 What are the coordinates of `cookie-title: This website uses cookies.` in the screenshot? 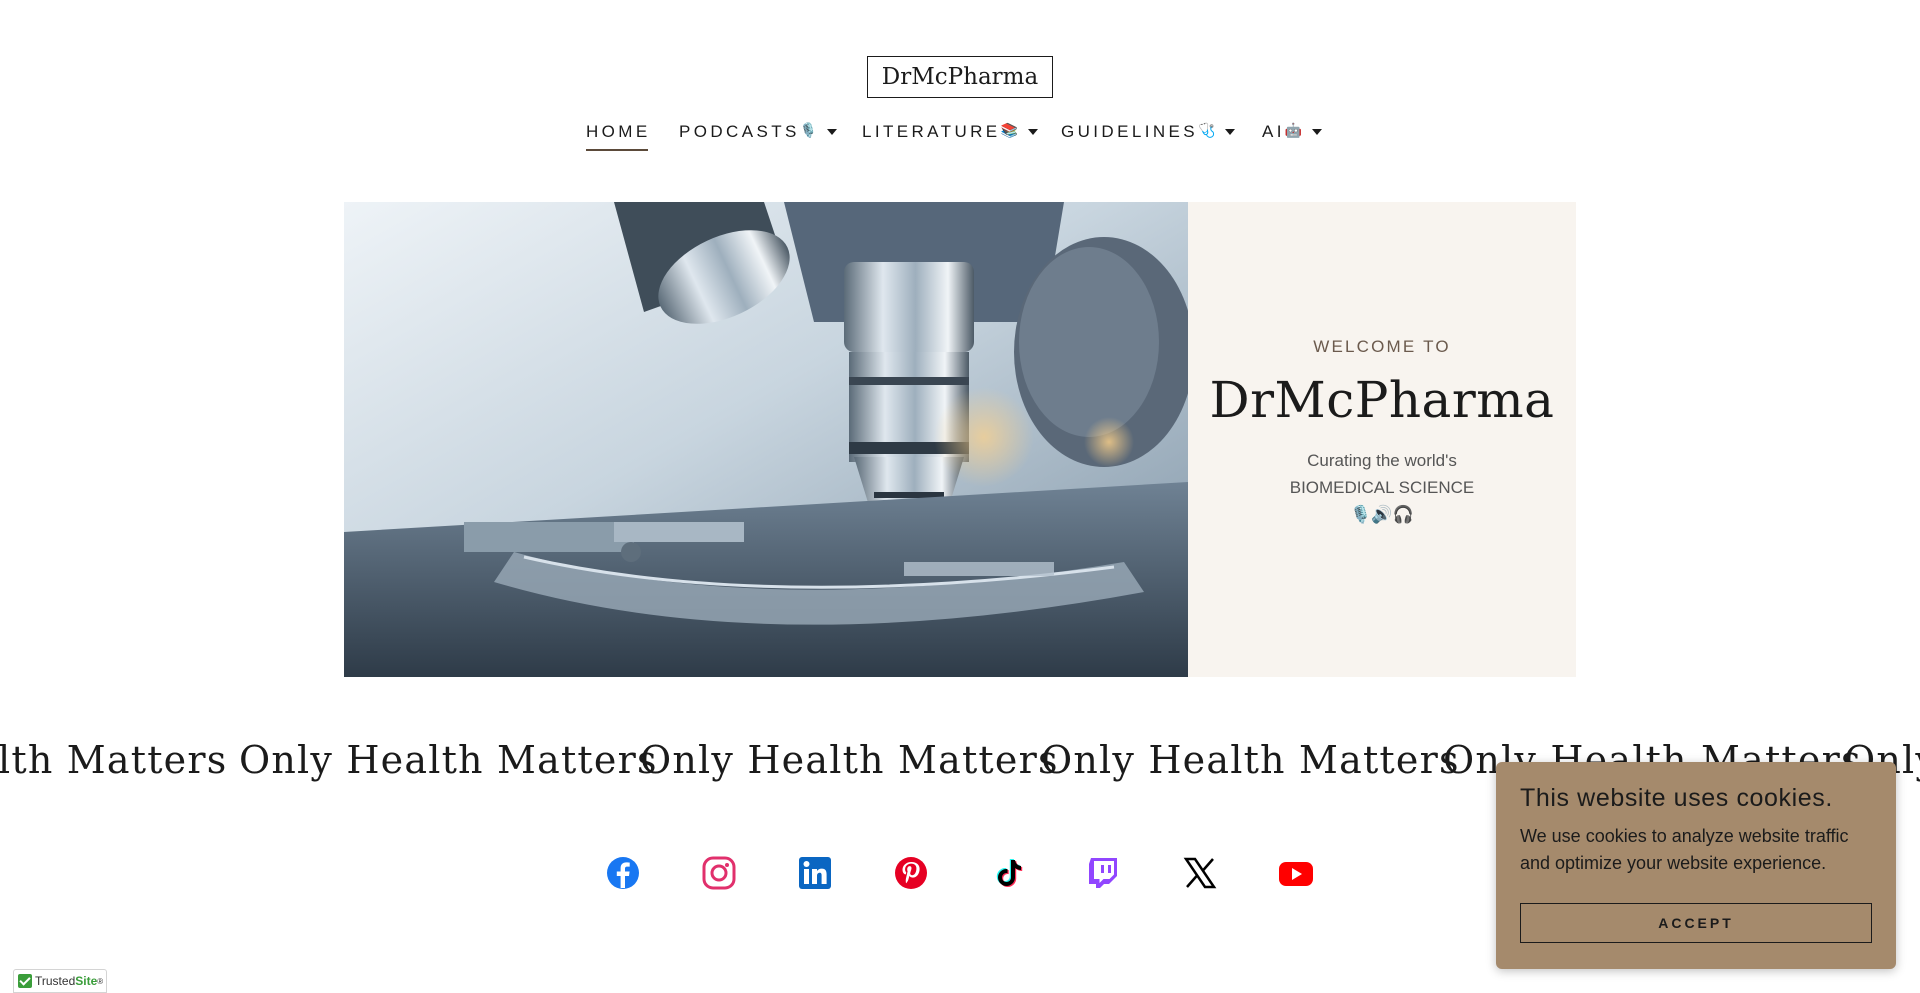 It's located at (1676, 798).